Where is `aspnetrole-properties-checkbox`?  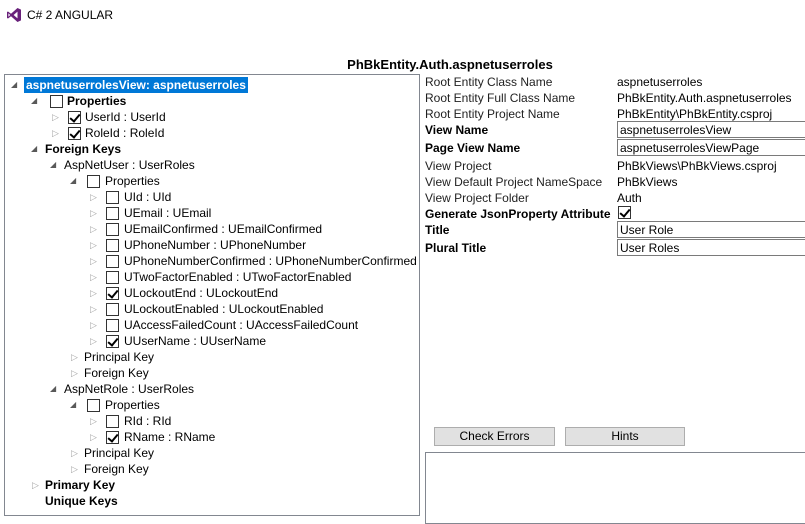 aspnetrole-properties-checkbox is located at coordinates (93, 405).